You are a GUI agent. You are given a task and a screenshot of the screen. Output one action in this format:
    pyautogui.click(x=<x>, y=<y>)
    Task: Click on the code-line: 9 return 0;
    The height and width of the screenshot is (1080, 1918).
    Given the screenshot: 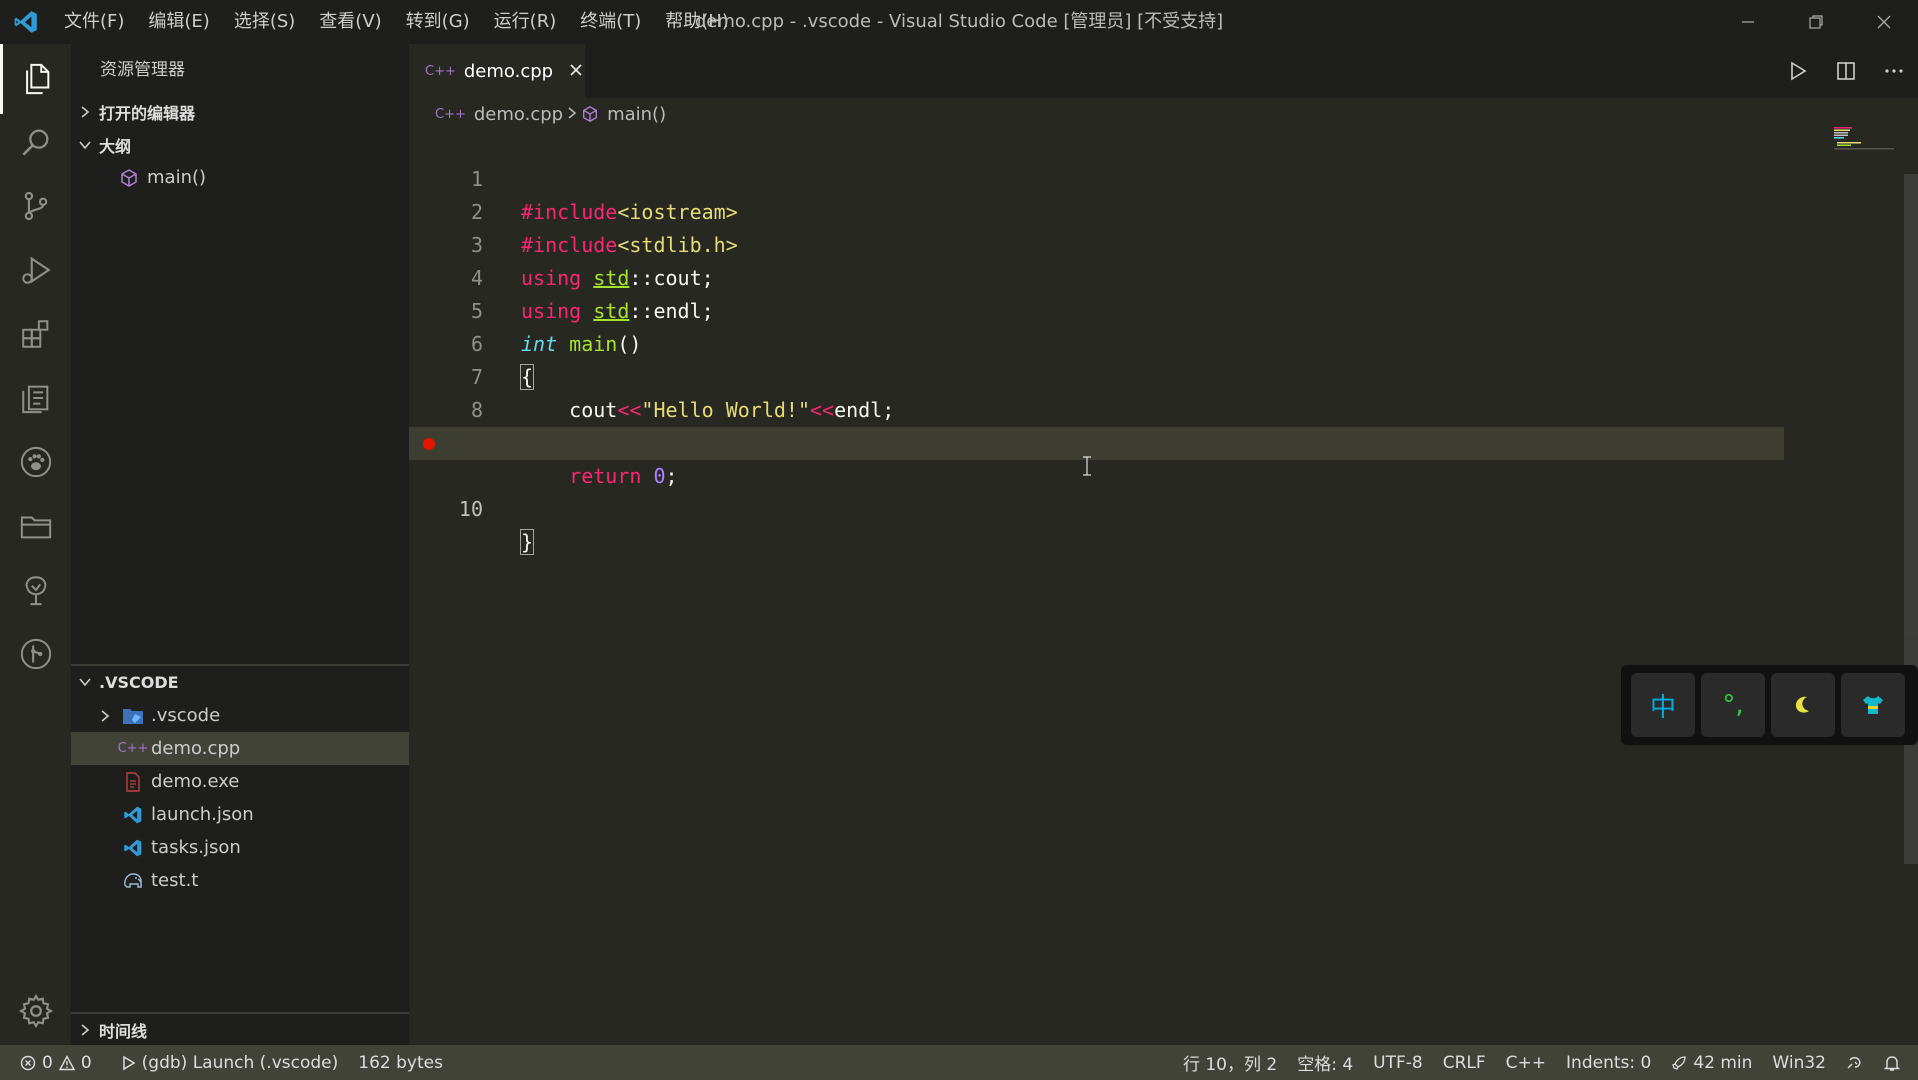 What is the action you would take?
    pyautogui.click(x=1159, y=441)
    